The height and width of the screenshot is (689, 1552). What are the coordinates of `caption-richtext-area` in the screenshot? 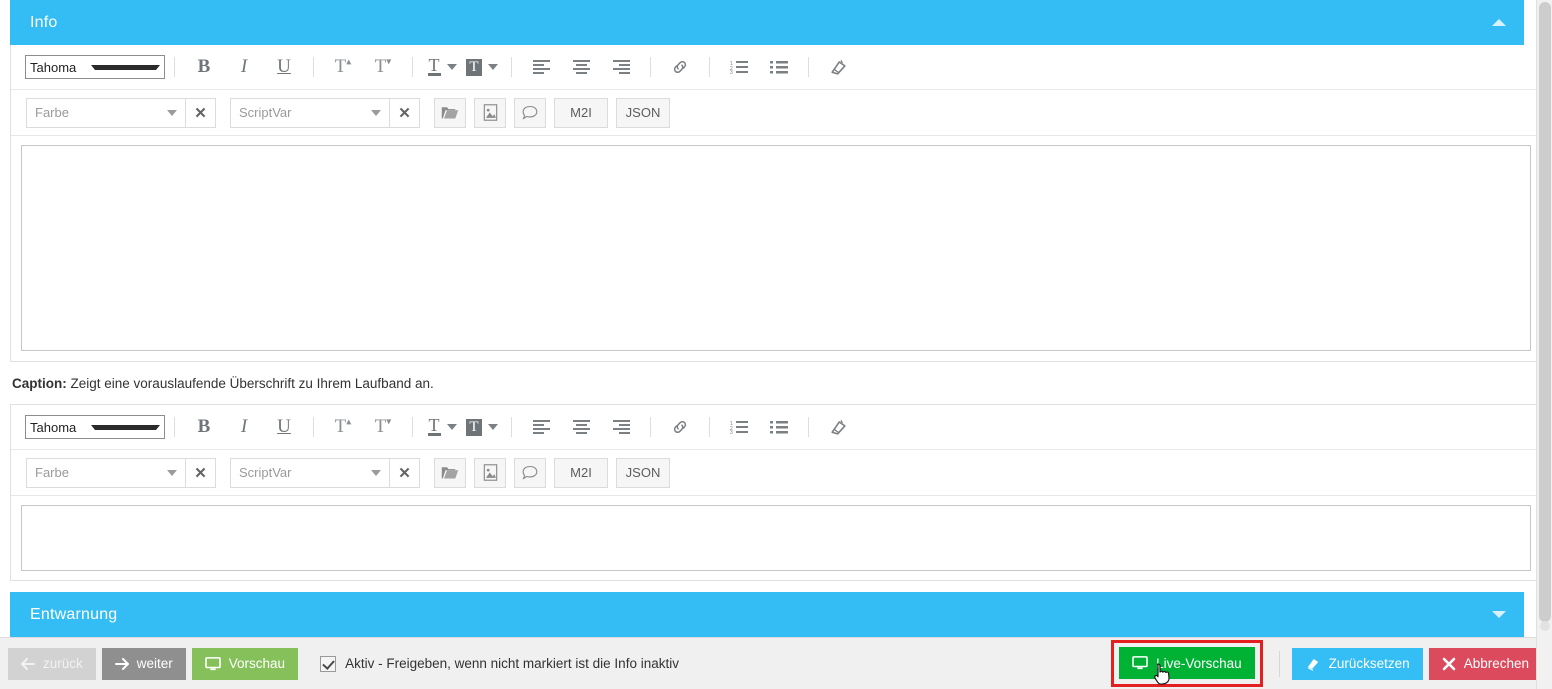 It's located at (776, 538).